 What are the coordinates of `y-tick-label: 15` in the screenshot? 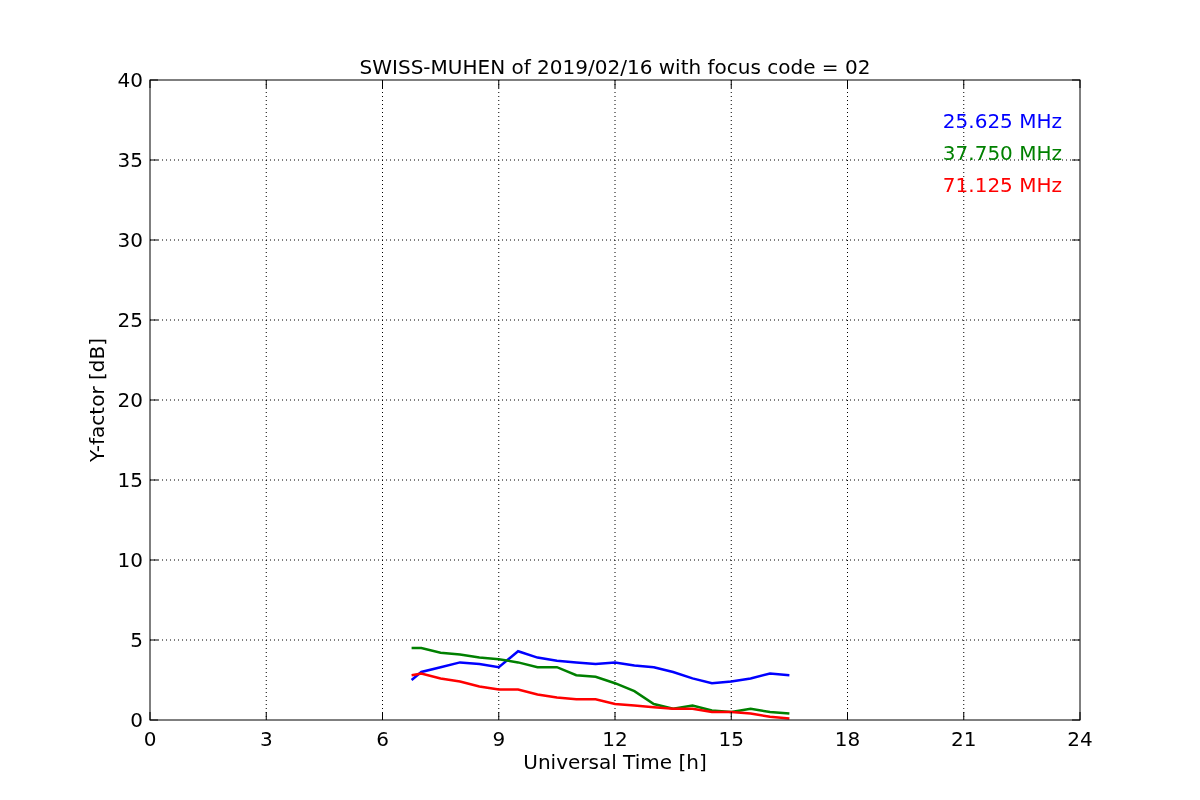 It's located at (130, 480).